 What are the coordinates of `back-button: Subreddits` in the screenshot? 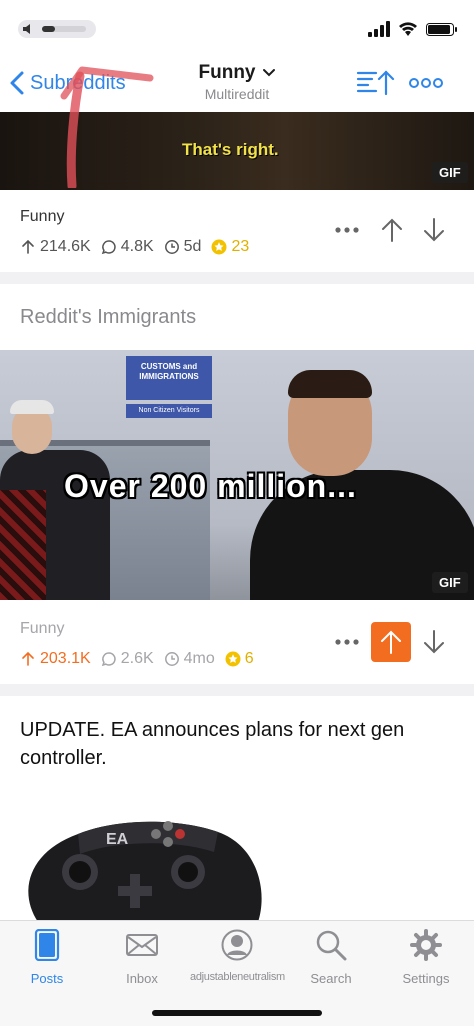 It's located at (67, 83).